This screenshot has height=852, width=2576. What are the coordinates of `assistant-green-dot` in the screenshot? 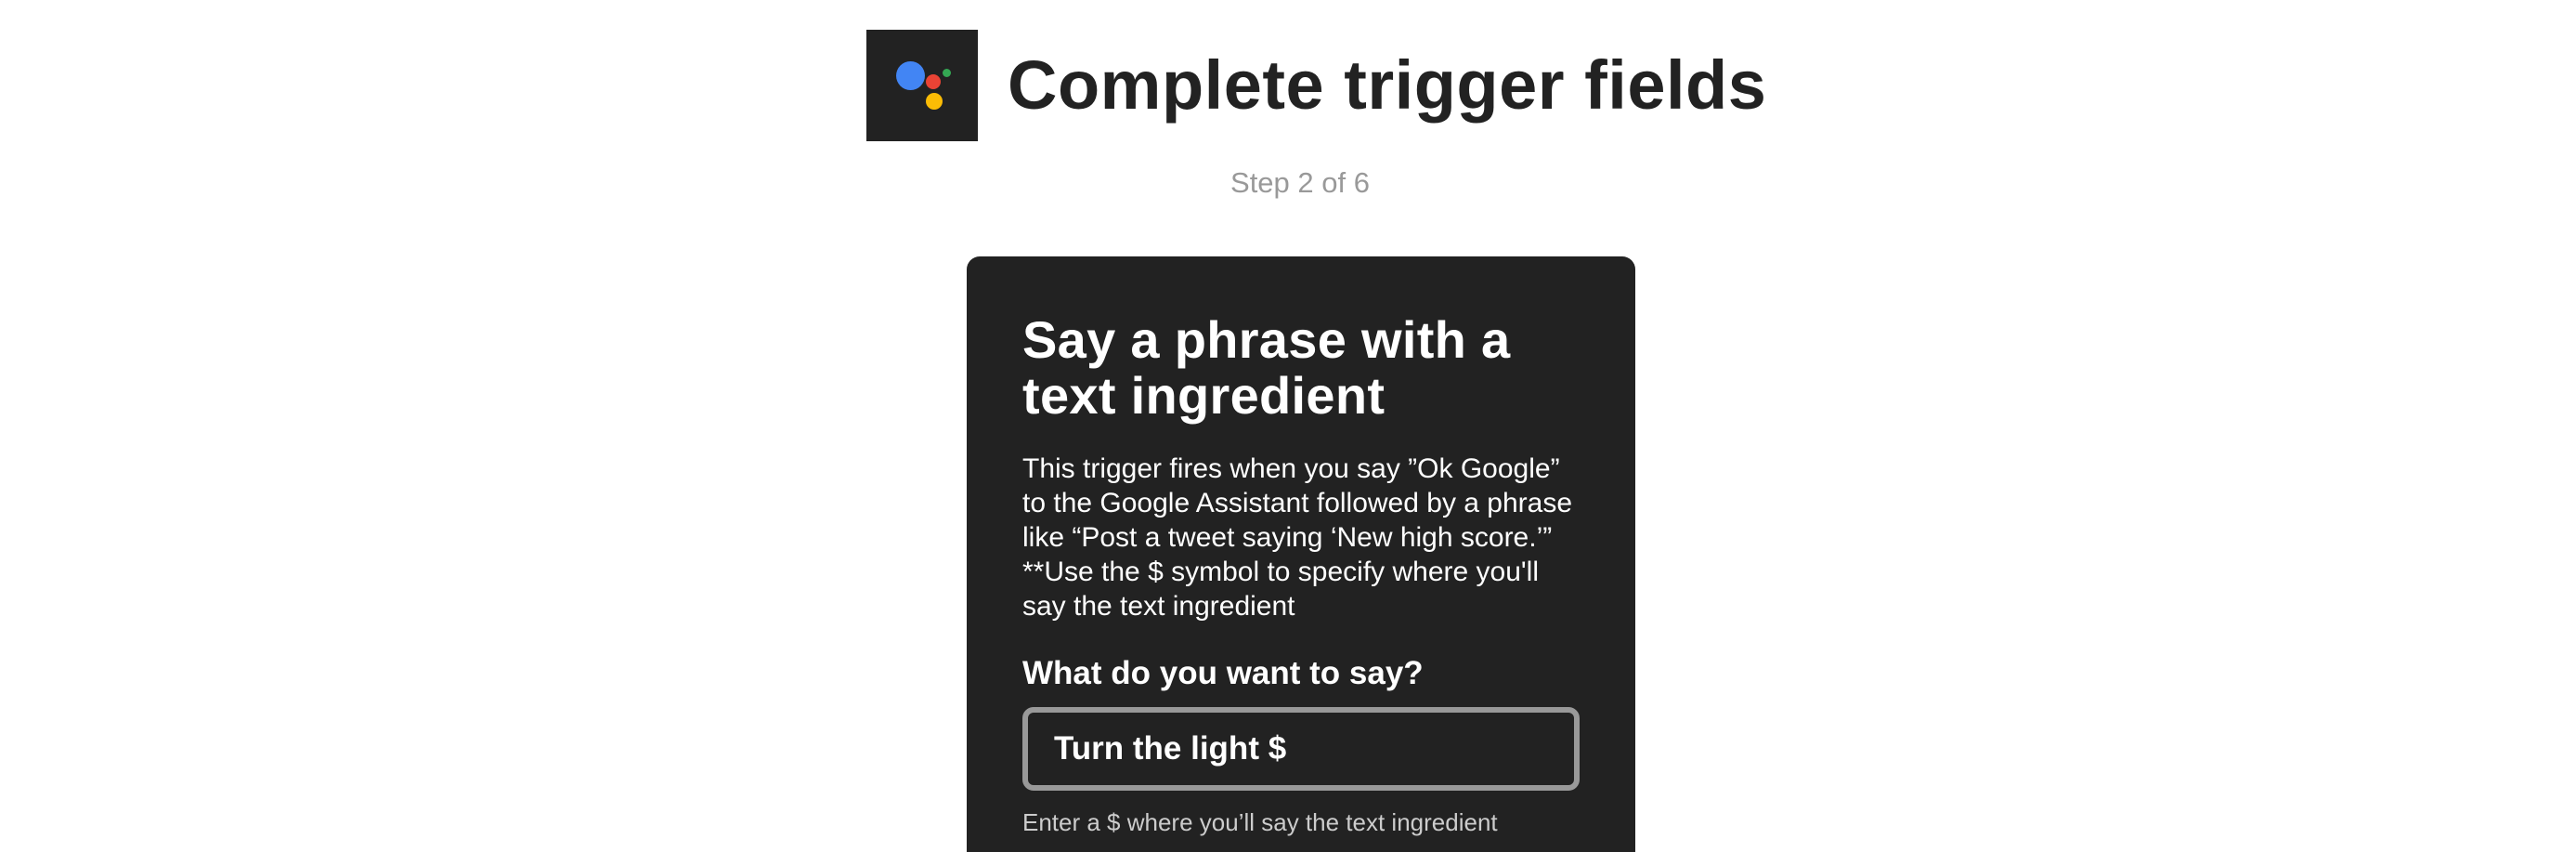 It's located at (947, 73).